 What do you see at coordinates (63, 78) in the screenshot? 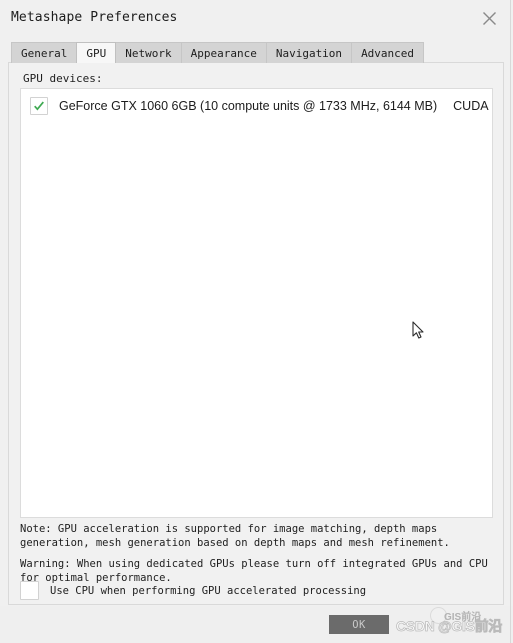
I see `gpu-devices-label: GPU devices:` at bounding box center [63, 78].